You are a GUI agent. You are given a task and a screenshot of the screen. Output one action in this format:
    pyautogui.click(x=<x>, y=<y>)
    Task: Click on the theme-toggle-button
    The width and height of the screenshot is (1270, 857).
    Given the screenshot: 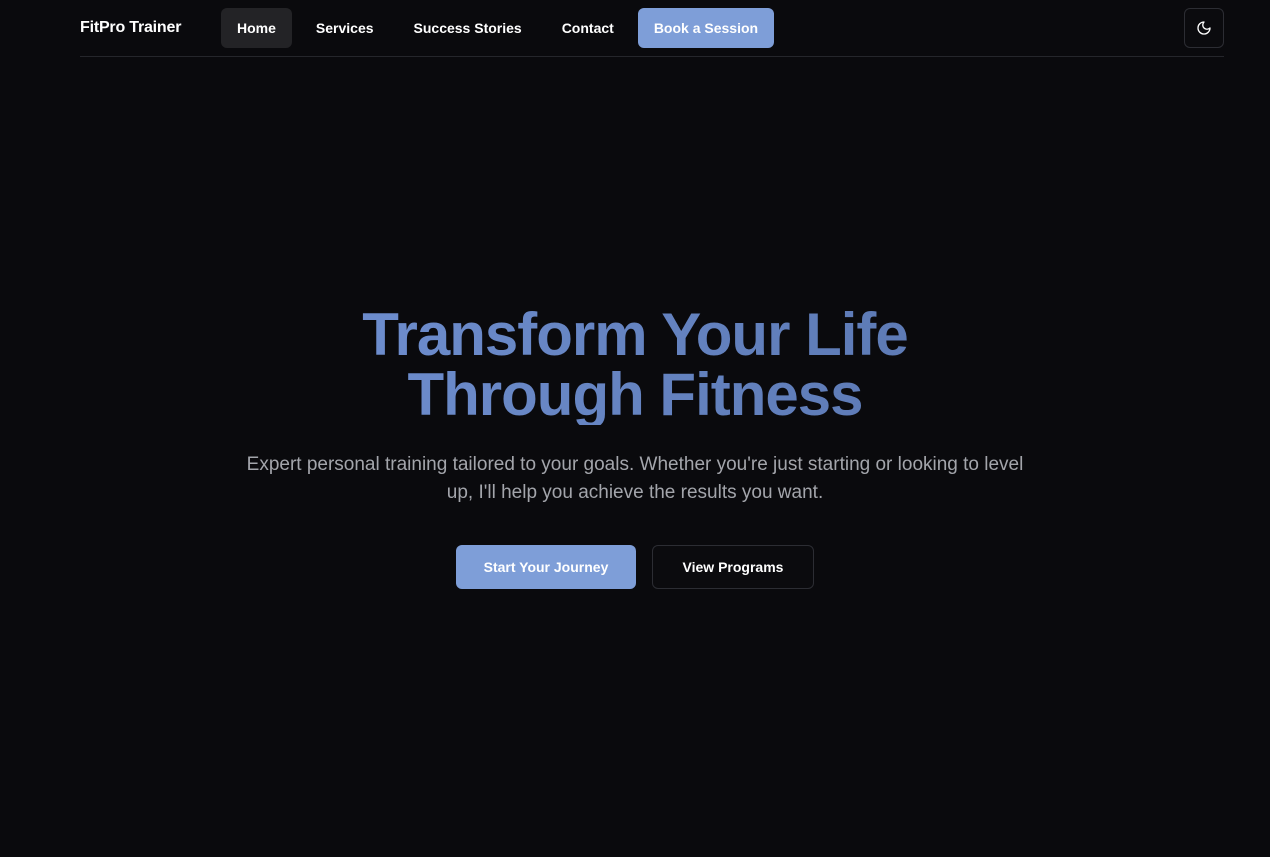 What is the action you would take?
    pyautogui.click(x=1204, y=28)
    